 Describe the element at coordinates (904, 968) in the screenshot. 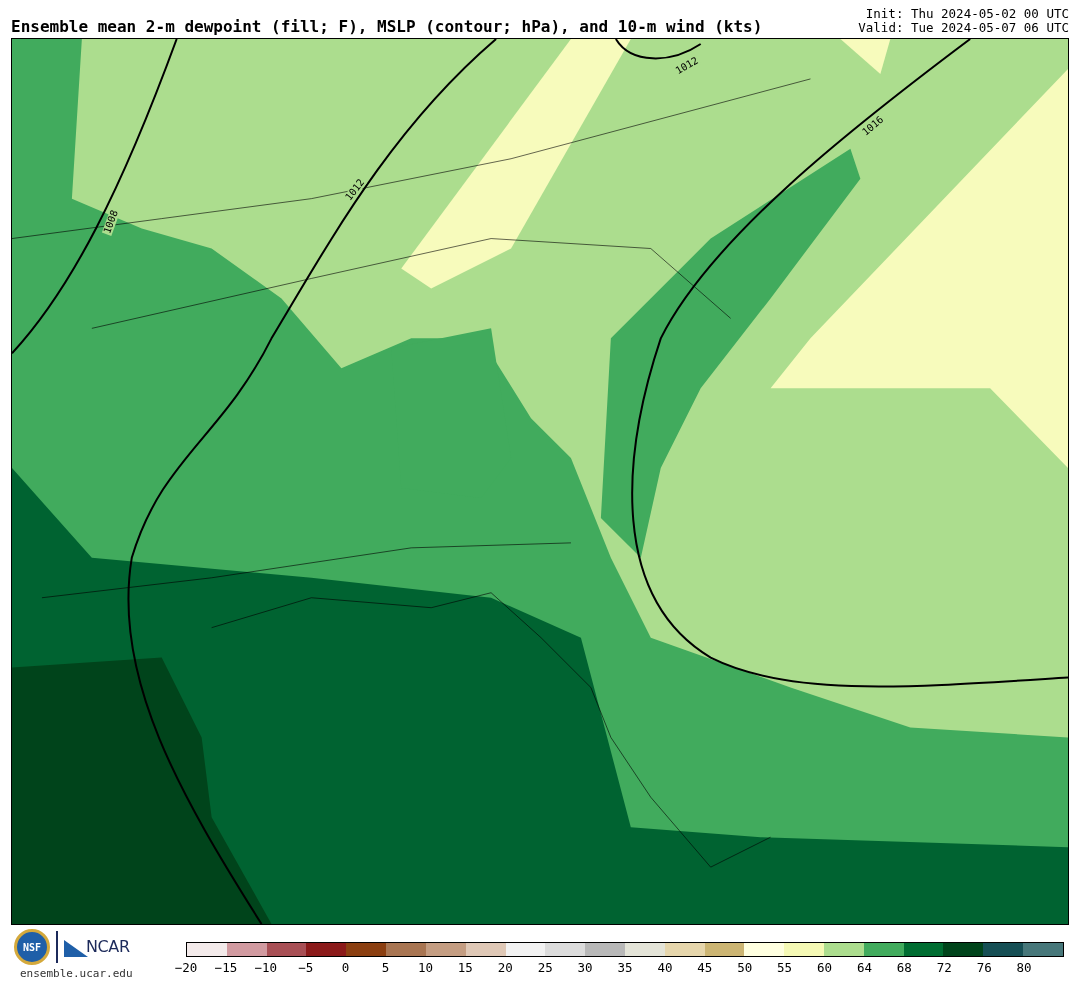

I see `tick-label: 68` at that location.